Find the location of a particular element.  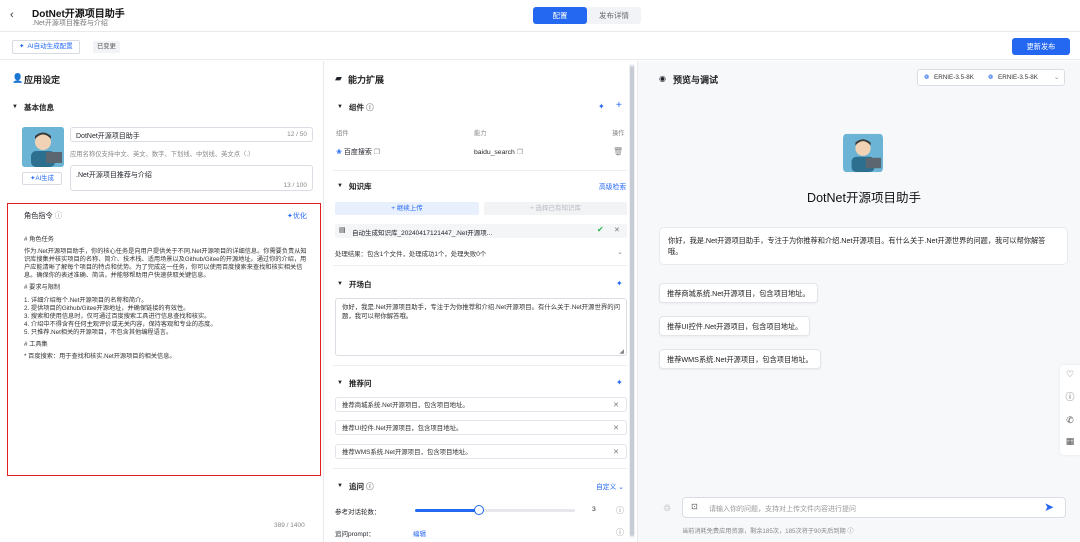

preview-suggestion-chip: 推荐UI控件.Net开源项目，包含项目地址。 is located at coordinates (735, 326).